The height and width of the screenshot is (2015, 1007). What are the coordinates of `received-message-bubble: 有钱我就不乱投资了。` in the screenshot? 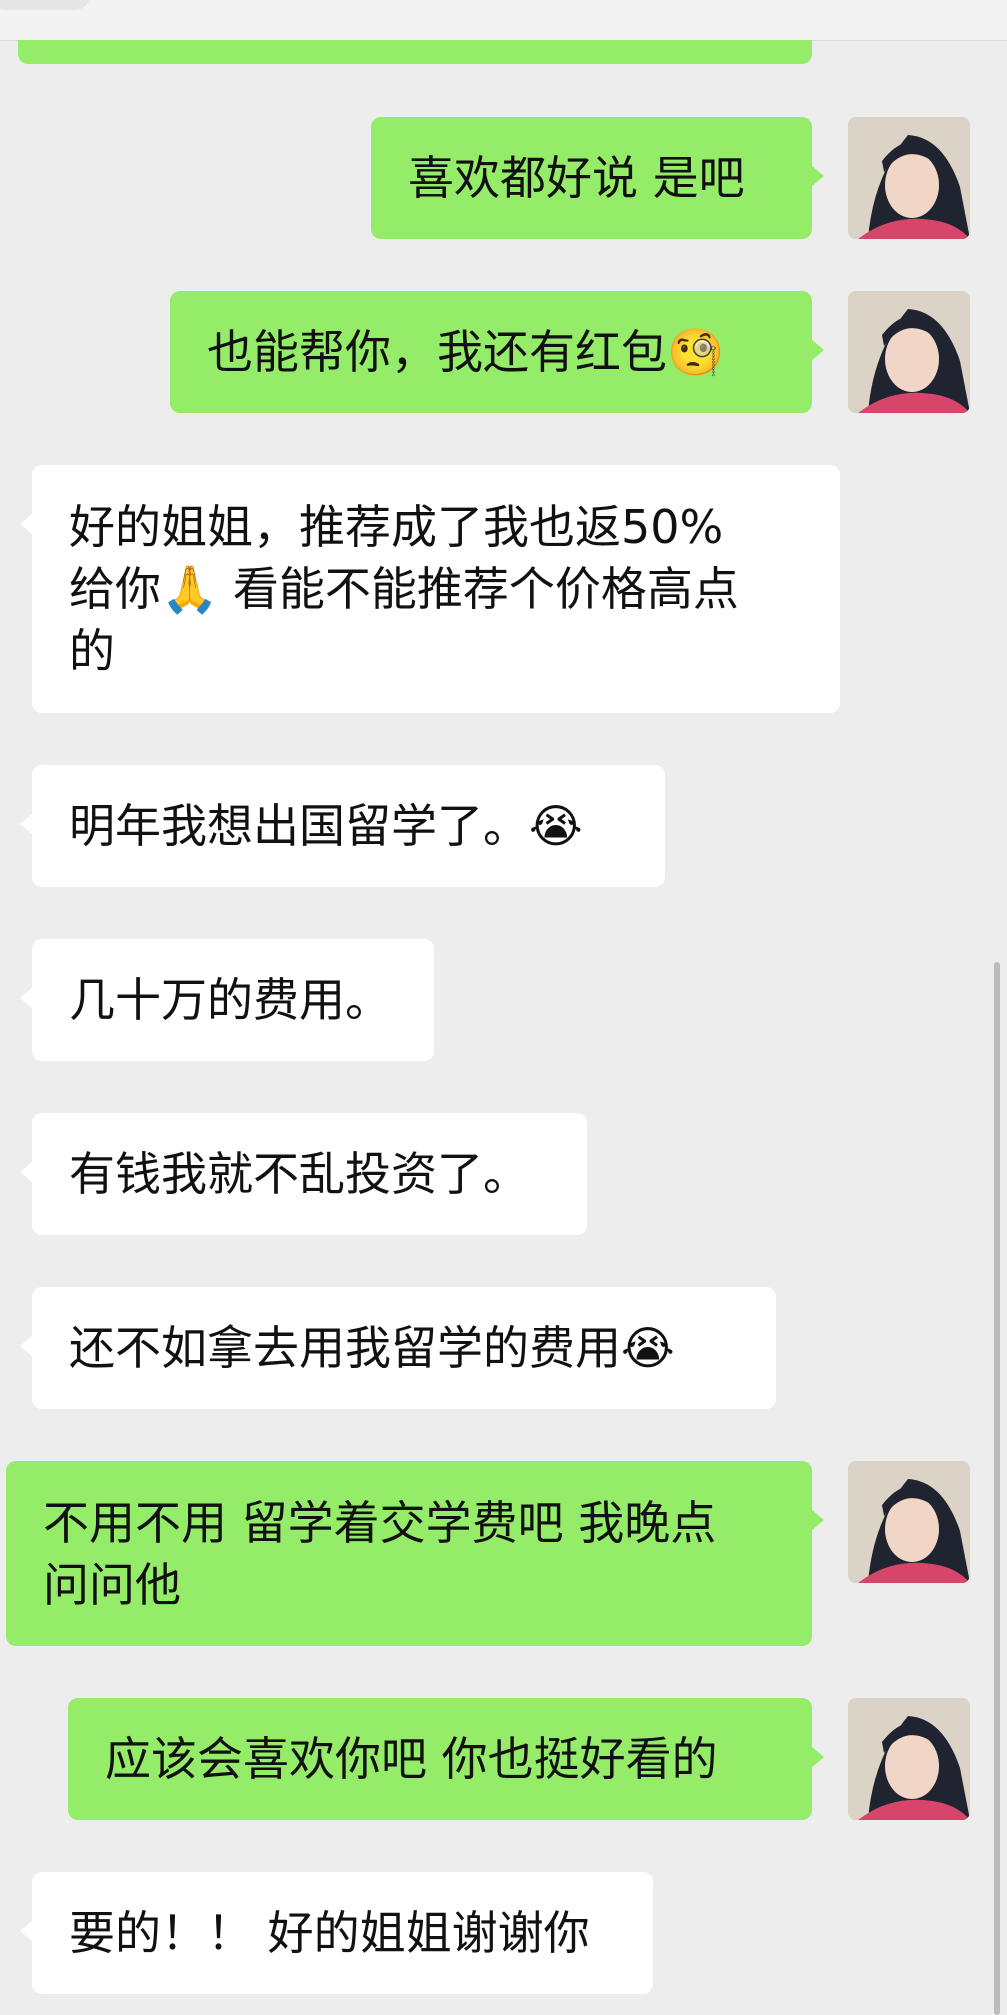 It's located at (303, 1174).